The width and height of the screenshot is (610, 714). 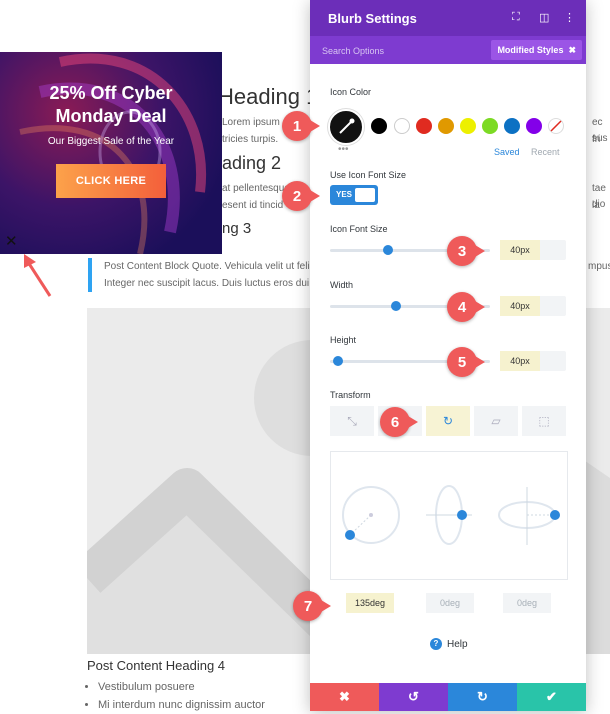 I want to click on tab-saved: Saved, so click(x=507, y=152).